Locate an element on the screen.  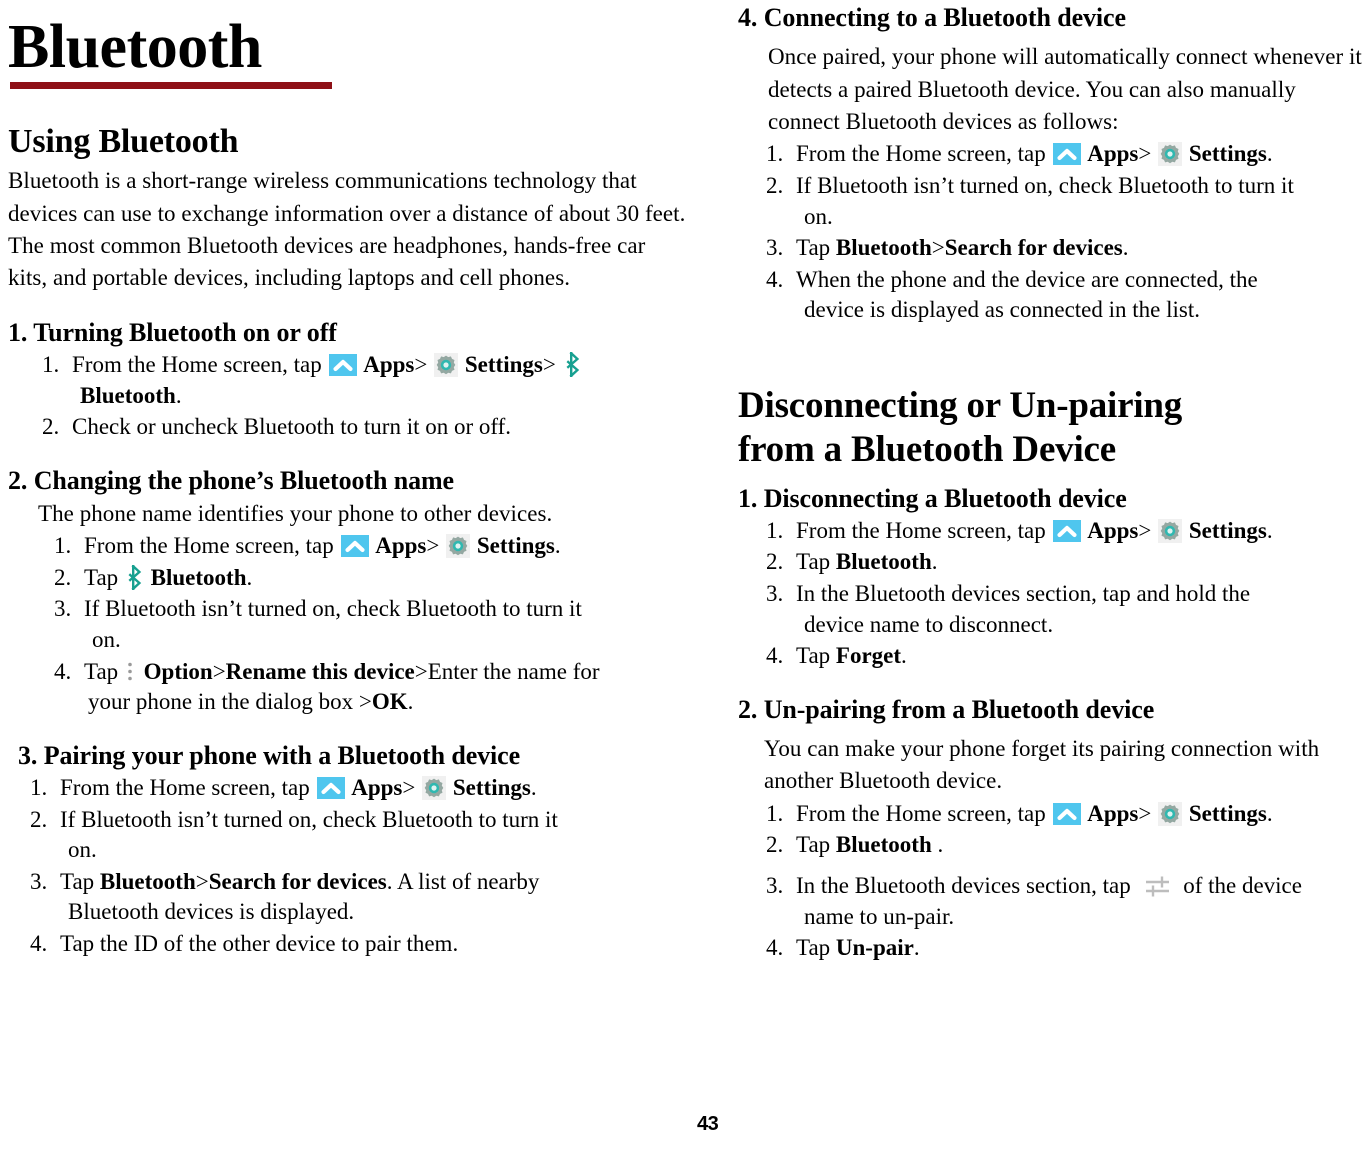
step-text: . A list of nearby is located at coordinates (463, 881).